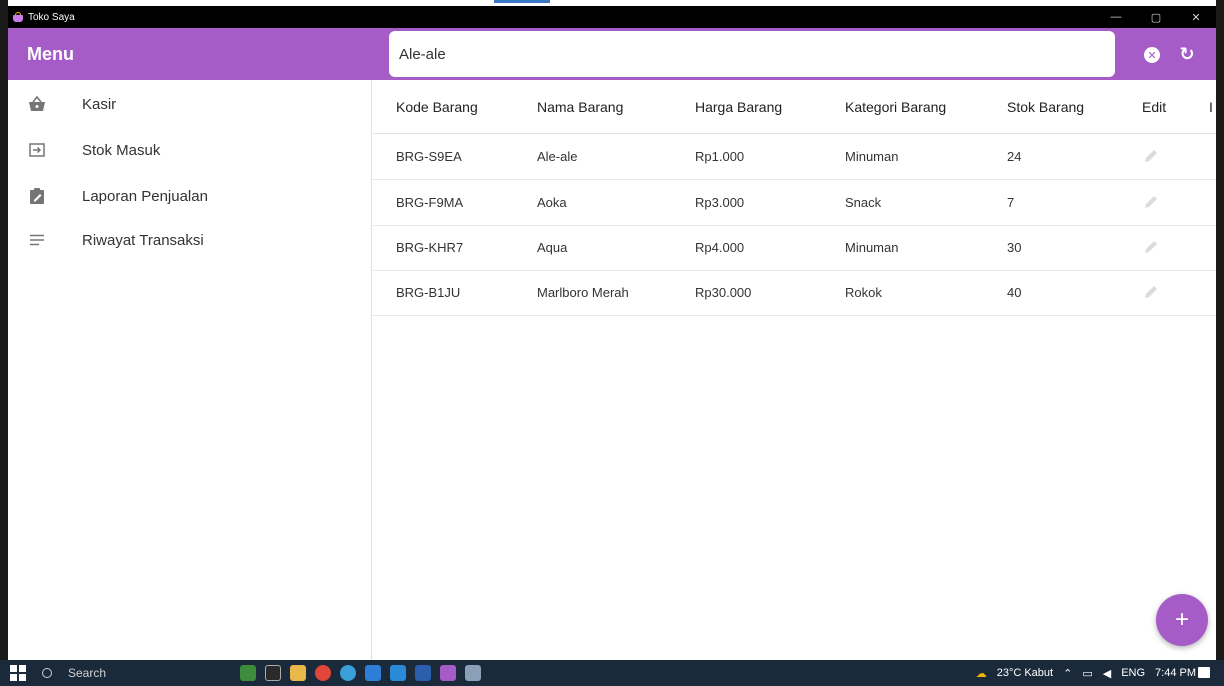  What do you see at coordinates (1211, 107) in the screenshot?
I see `column-header-truncated: I` at bounding box center [1211, 107].